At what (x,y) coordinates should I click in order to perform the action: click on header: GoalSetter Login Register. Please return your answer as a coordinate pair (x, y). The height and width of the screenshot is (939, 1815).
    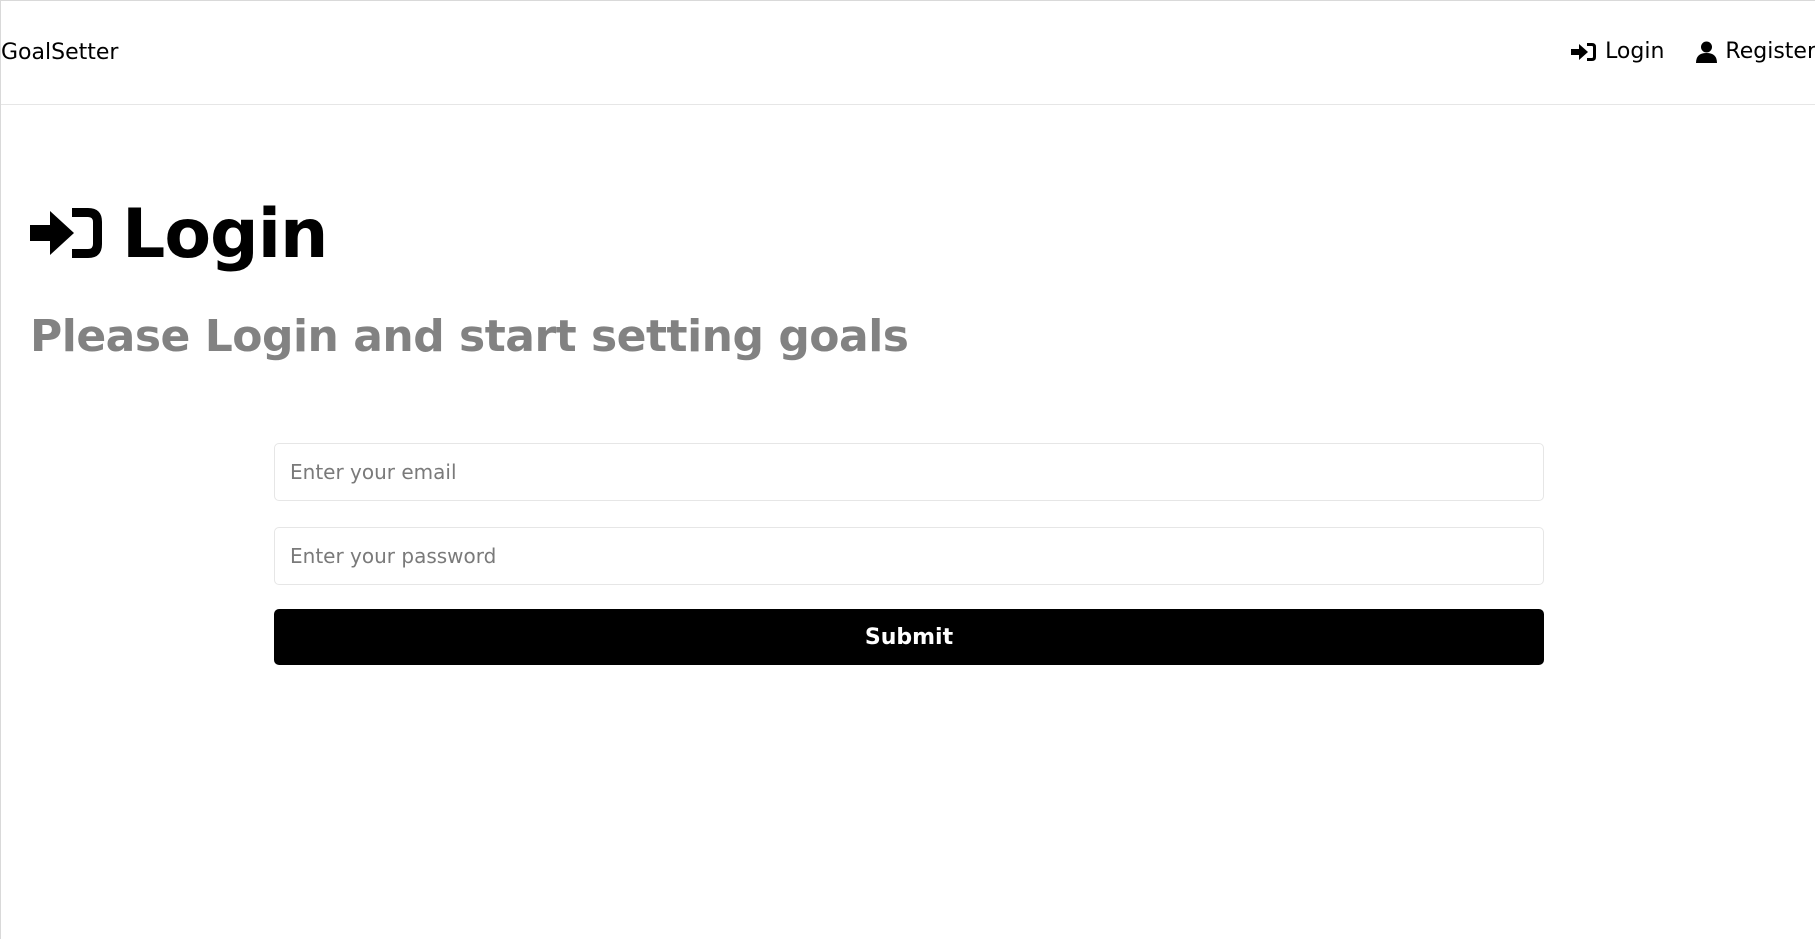
    Looking at the image, I should click on (908, 53).